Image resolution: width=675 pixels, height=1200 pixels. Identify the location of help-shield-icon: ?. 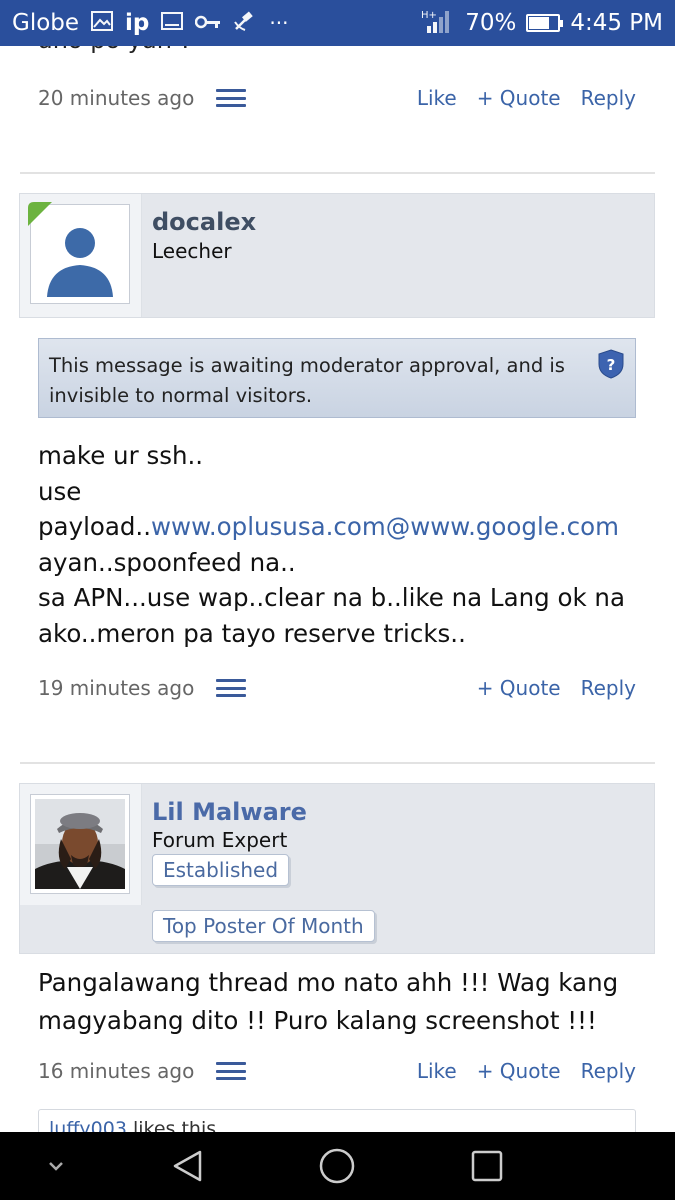
(611, 364).